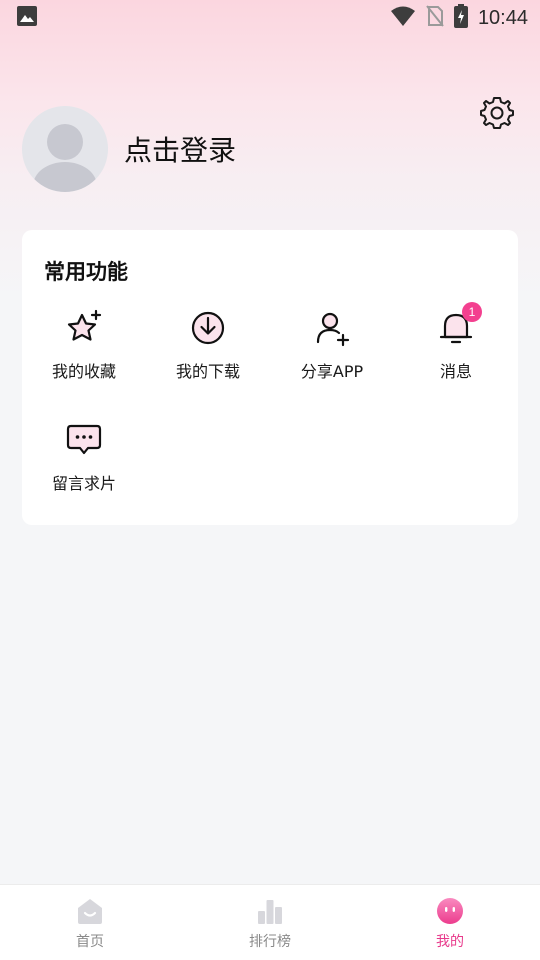 The image size is (540, 960). What do you see at coordinates (497, 113) in the screenshot?
I see `settings-gear-icon` at bounding box center [497, 113].